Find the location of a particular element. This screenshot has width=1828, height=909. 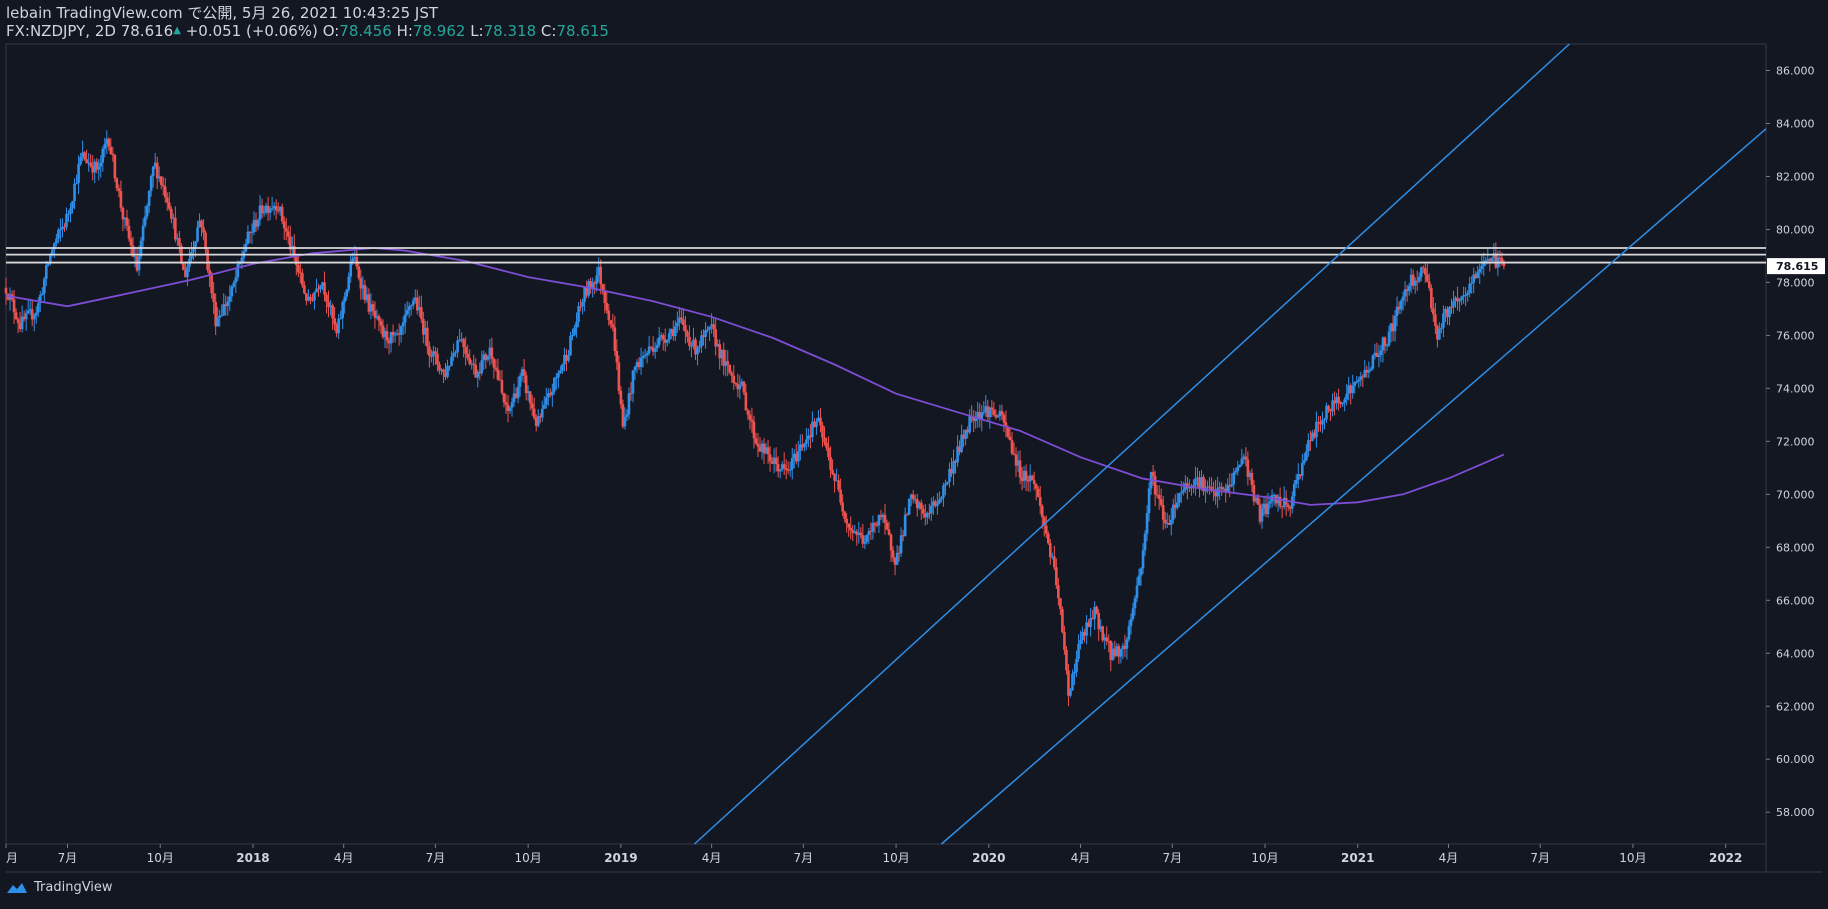

time-tick-label: 4月 is located at coordinates (1449, 858).